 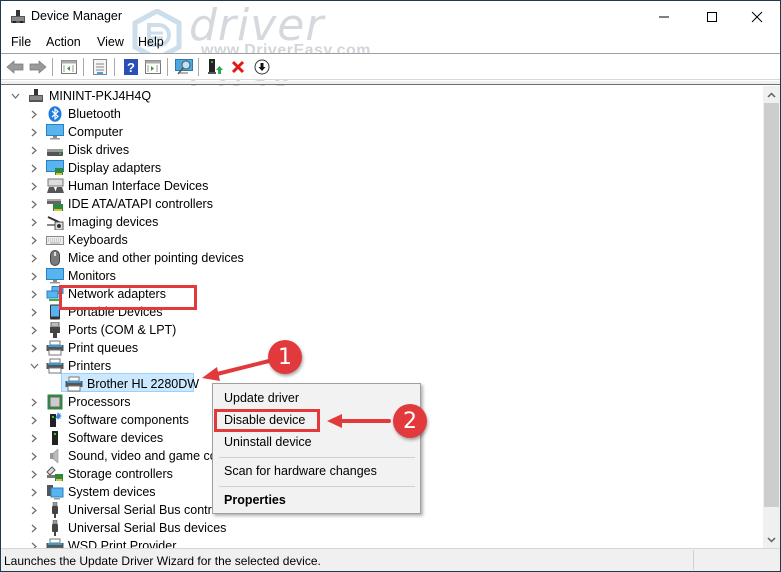 I want to click on annotation-badge-1: 1, so click(x=285, y=357).